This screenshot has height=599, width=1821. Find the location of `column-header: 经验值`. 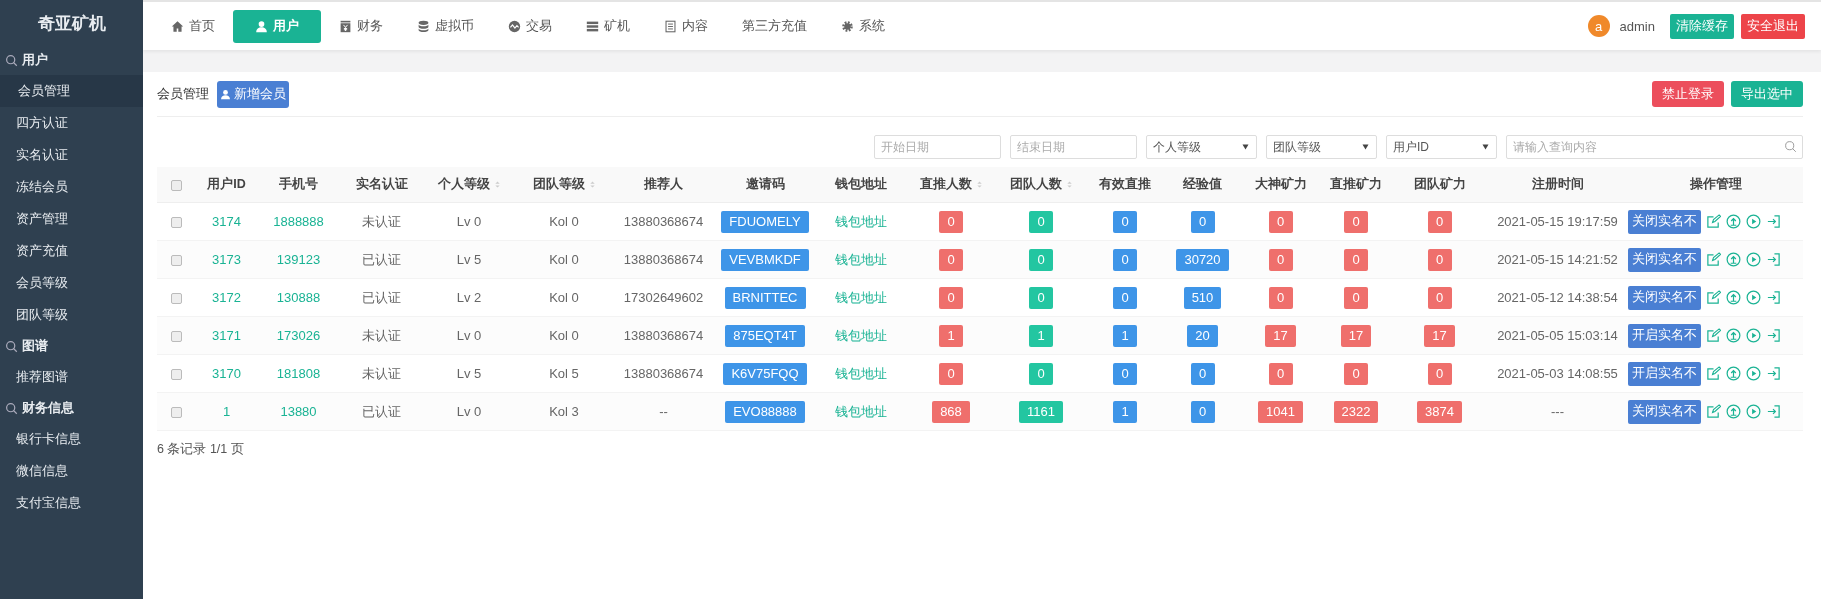

column-header: 经验值 is located at coordinates (1202, 184).